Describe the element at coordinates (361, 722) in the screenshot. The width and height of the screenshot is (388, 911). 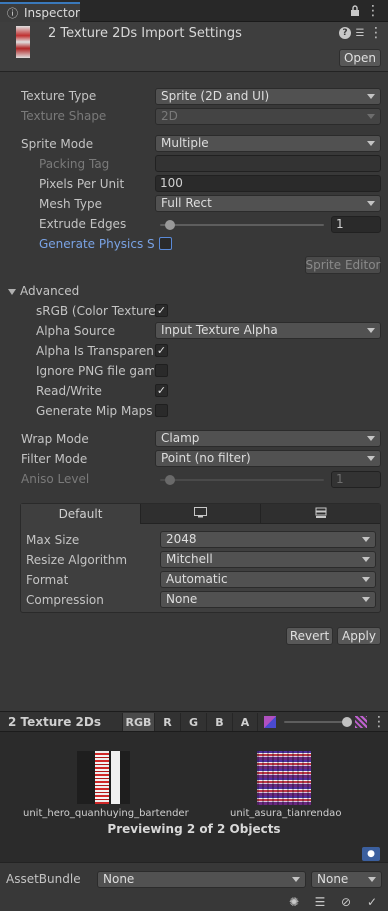
I see `mip-large-icon` at that location.